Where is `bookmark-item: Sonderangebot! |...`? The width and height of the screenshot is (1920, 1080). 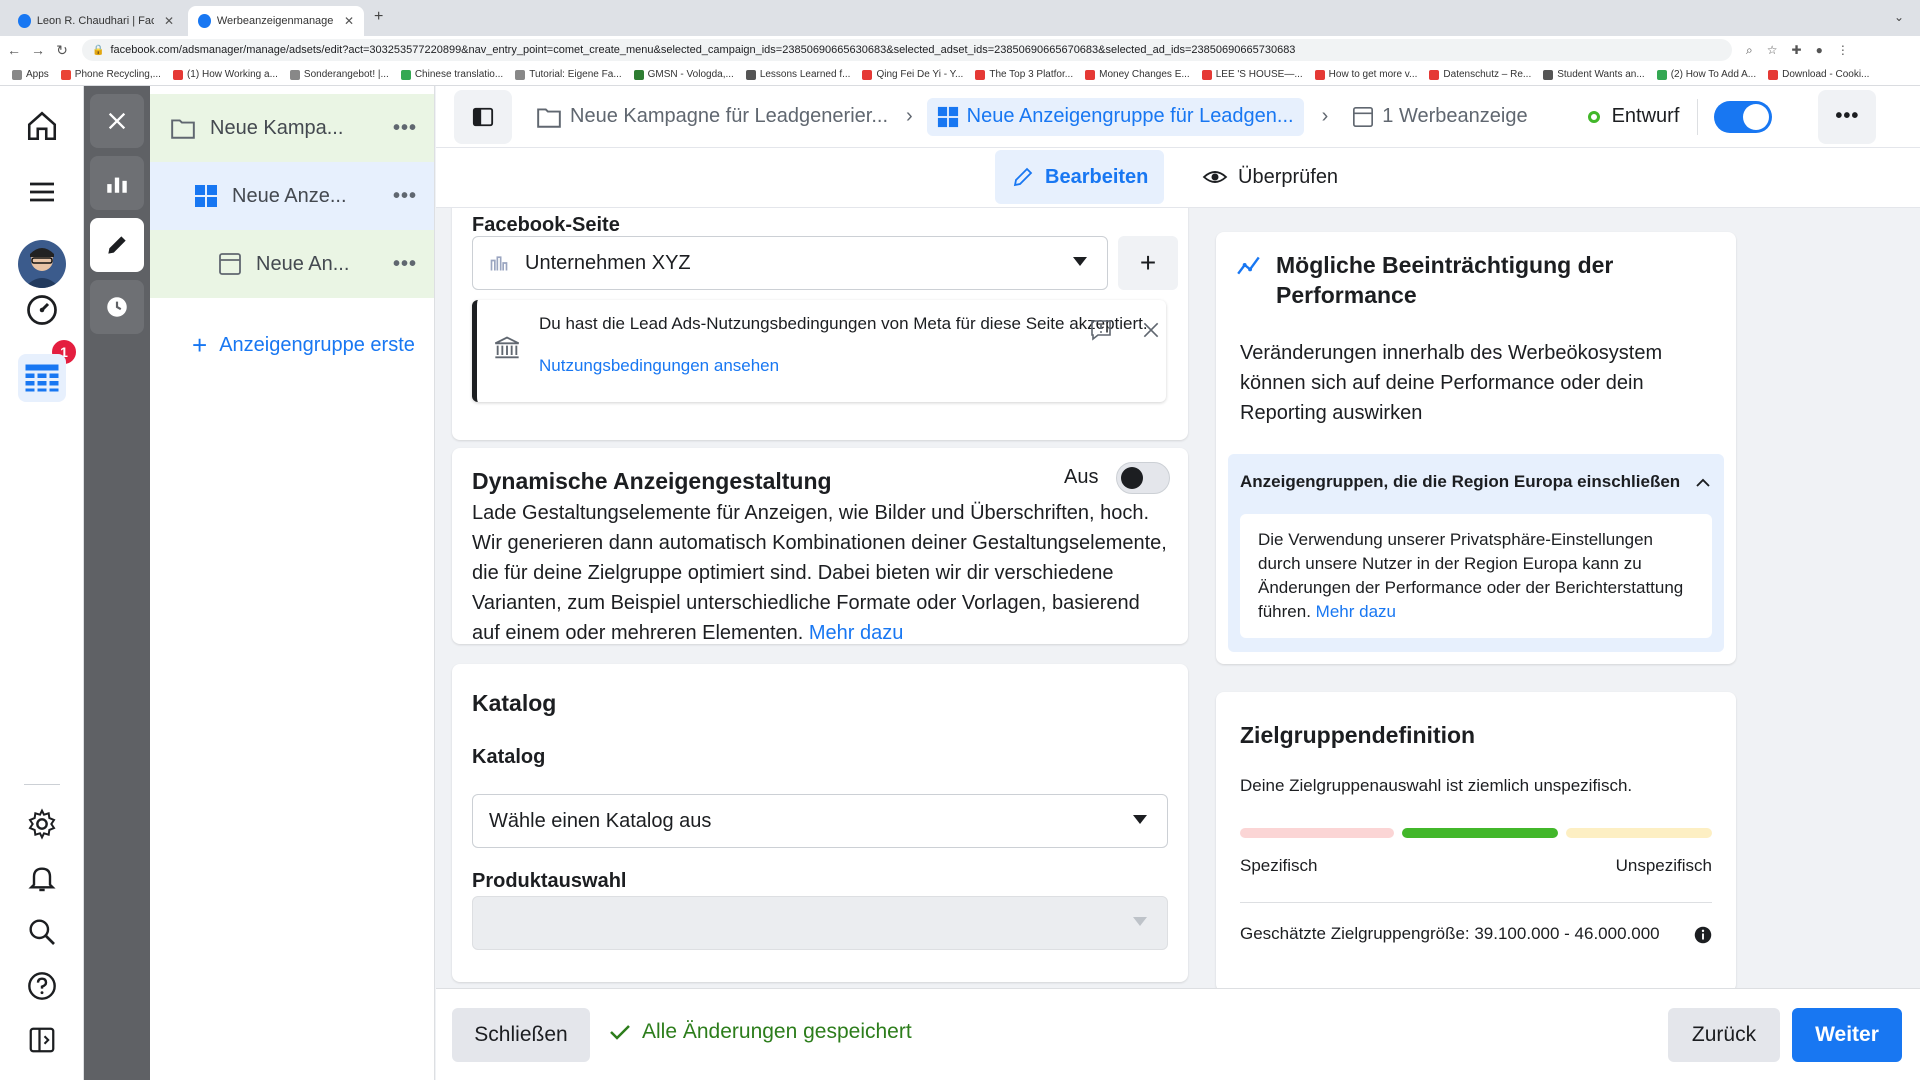 bookmark-item: Sonderangebot! |... is located at coordinates (339, 74).